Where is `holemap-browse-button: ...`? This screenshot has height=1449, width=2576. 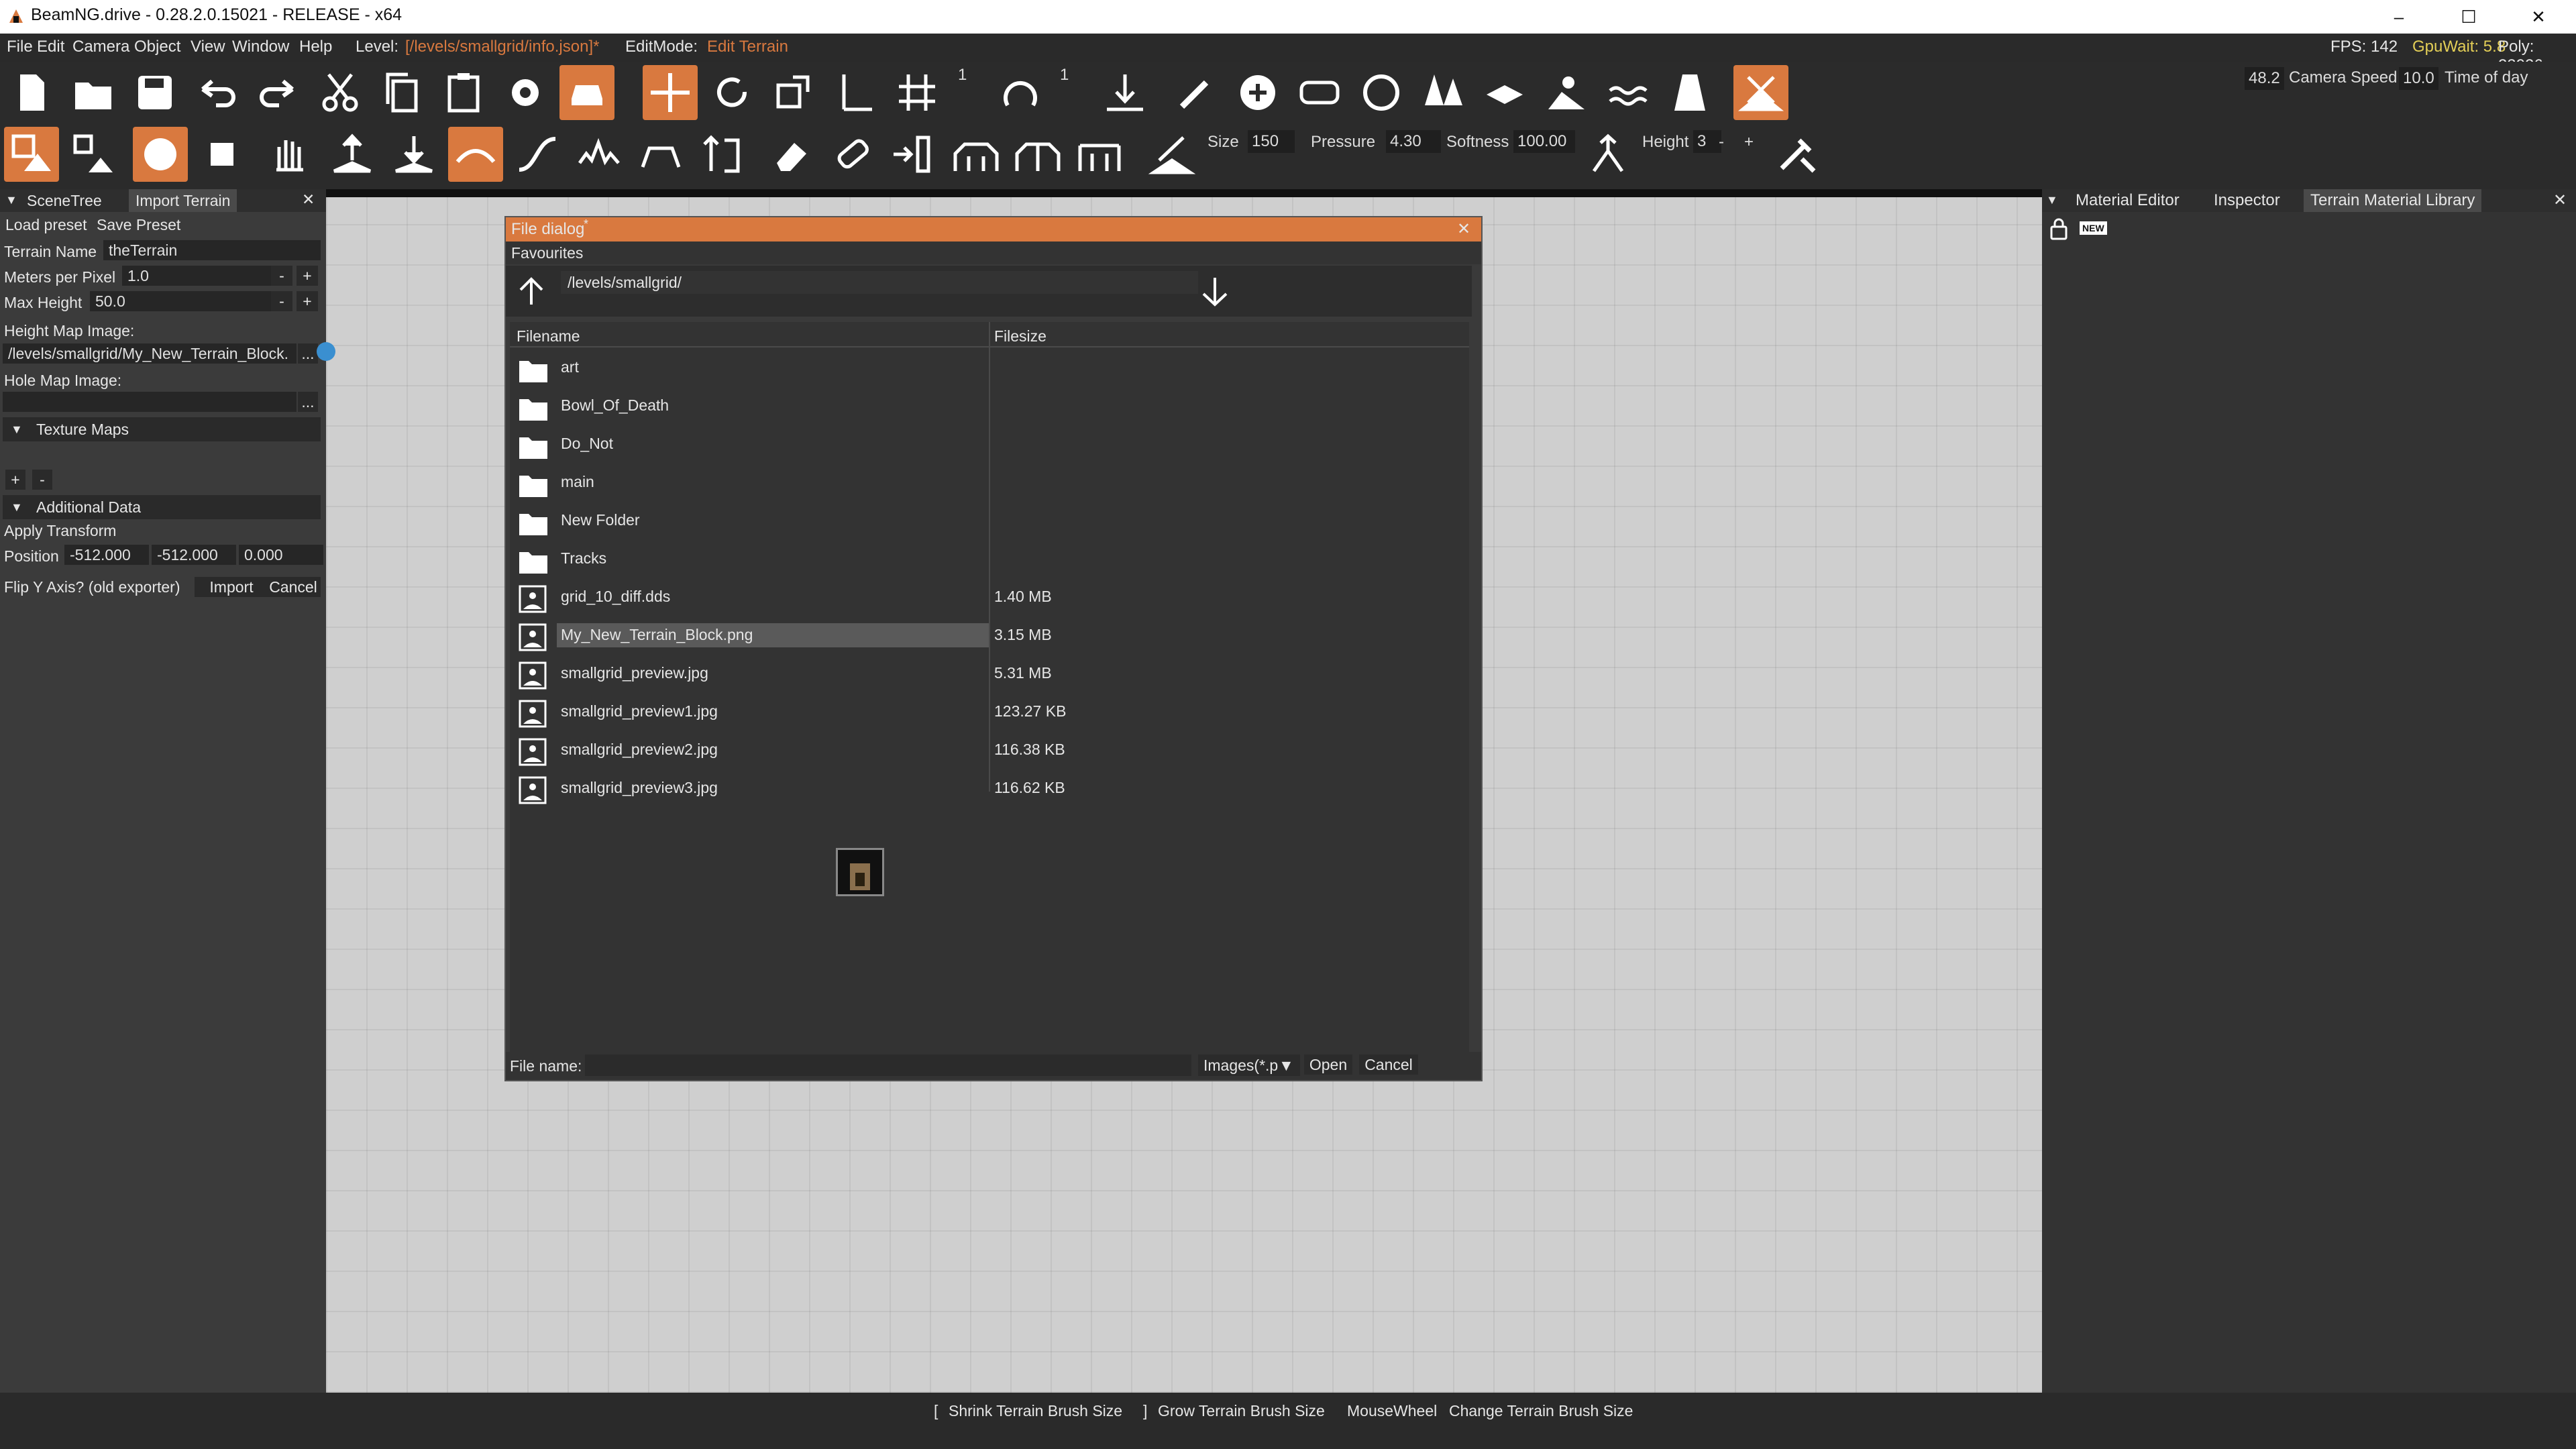 holemap-browse-button: ... is located at coordinates (308, 402).